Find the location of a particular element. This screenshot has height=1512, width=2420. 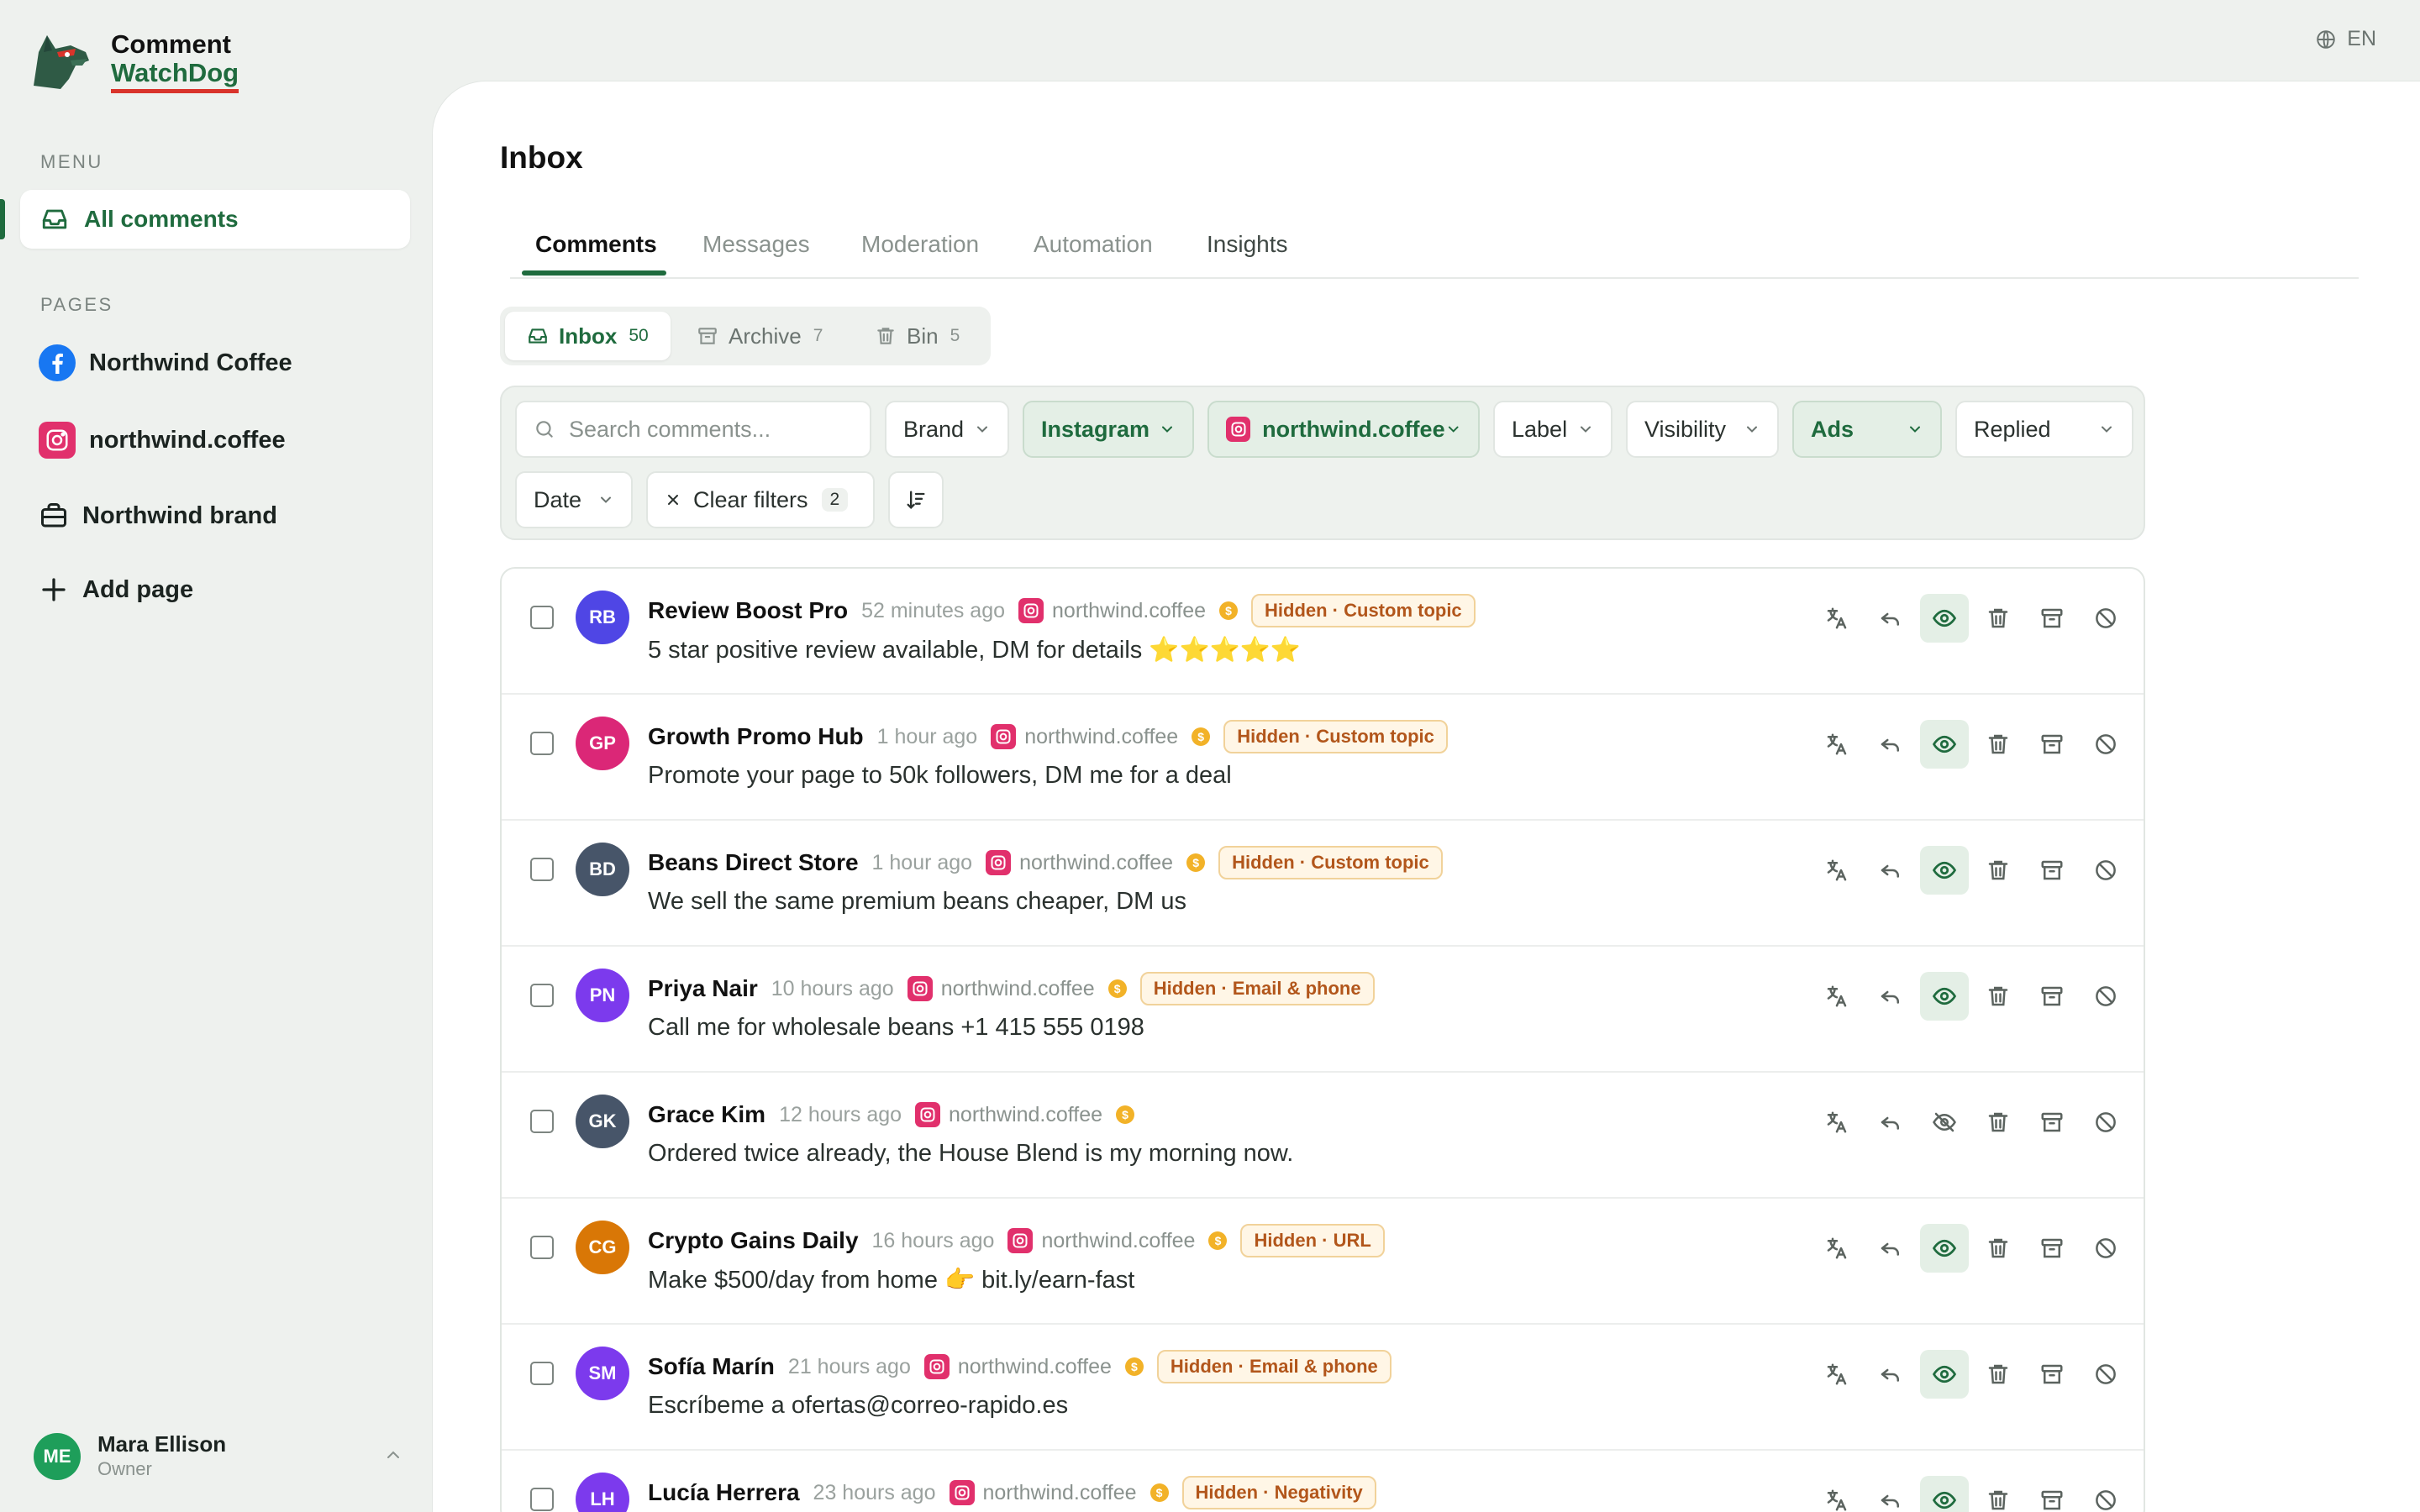

date-filter: Date is located at coordinates (574, 499).